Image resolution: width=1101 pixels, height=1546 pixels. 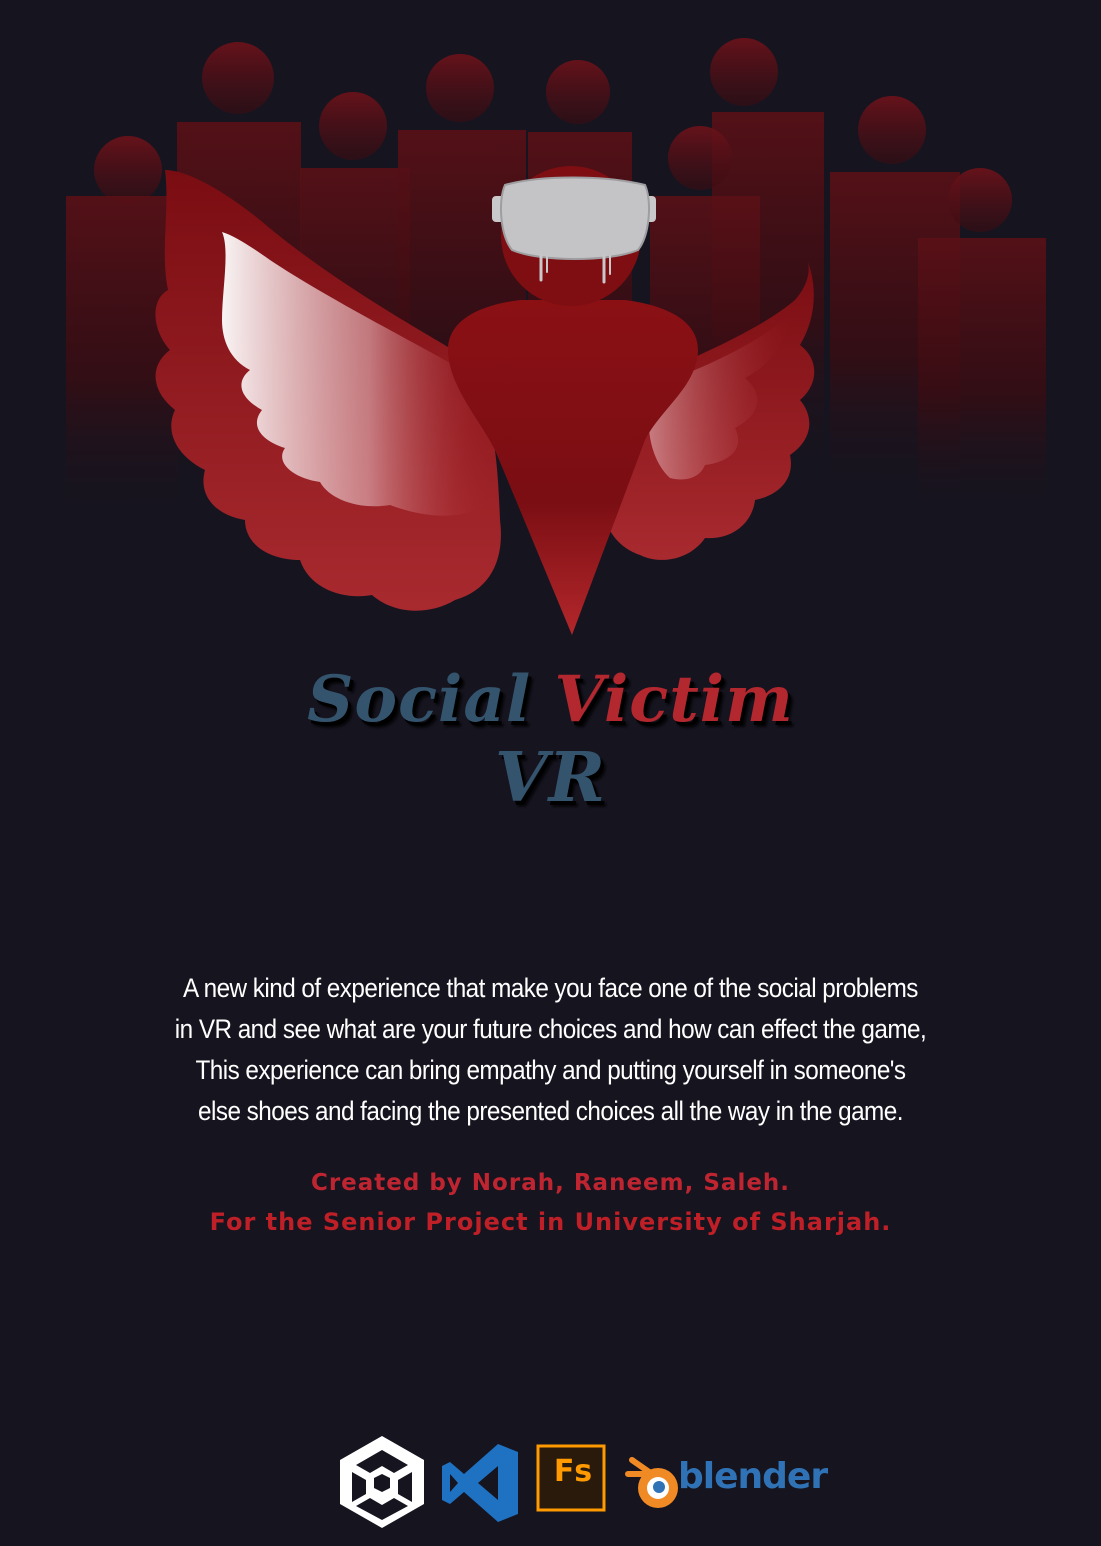 What do you see at coordinates (674, 699) in the screenshot?
I see `title-word-victim: Victim` at bounding box center [674, 699].